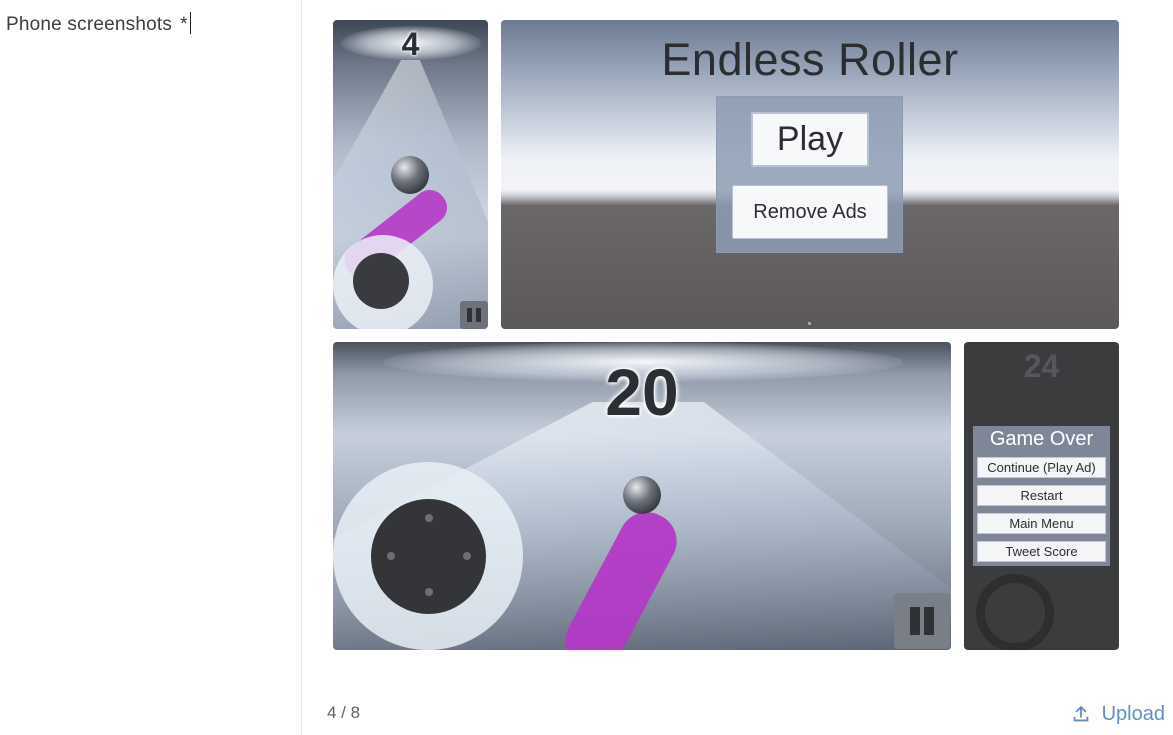  I want to click on marker-dot, so click(809, 323).